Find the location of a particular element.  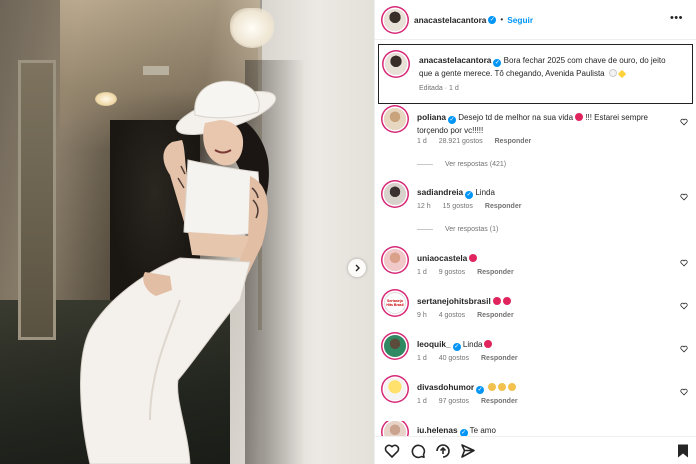

comment-meta: 1 d 40 gostos Responder is located at coordinates (472, 358).